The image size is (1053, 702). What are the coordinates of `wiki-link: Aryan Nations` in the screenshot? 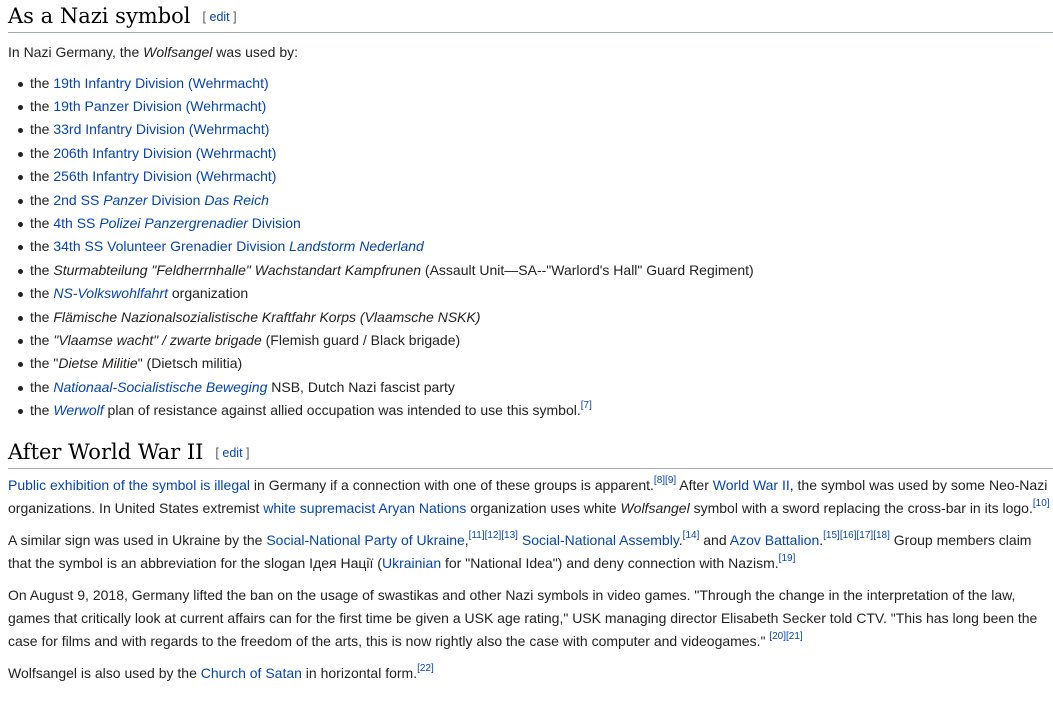 It's located at (422, 508).